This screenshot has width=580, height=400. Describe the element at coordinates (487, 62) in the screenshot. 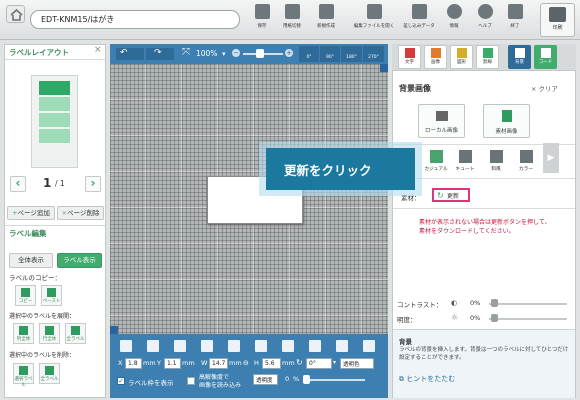

I see `tab-line-label: 罫線` at that location.